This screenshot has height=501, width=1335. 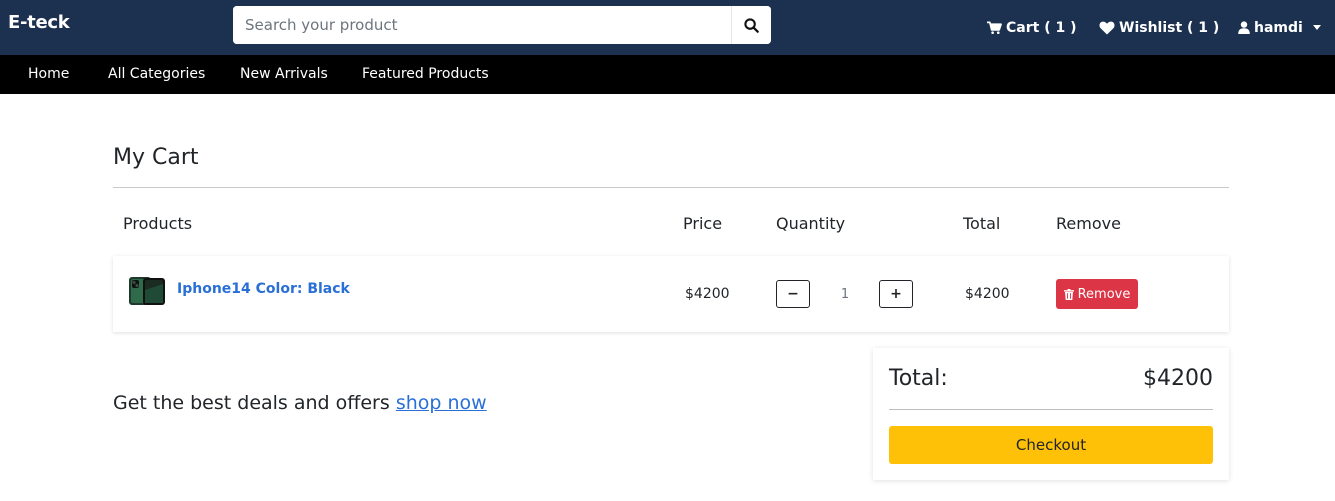 What do you see at coordinates (425, 74) in the screenshot?
I see `nav-item-featured-products: Featured Products` at bounding box center [425, 74].